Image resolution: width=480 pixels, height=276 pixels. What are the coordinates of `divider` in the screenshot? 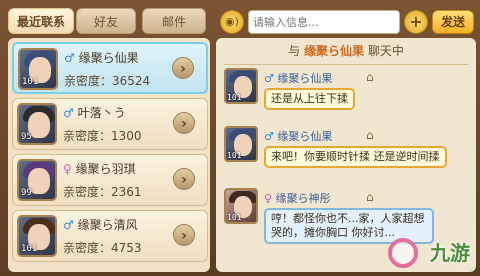 It's located at (346, 64).